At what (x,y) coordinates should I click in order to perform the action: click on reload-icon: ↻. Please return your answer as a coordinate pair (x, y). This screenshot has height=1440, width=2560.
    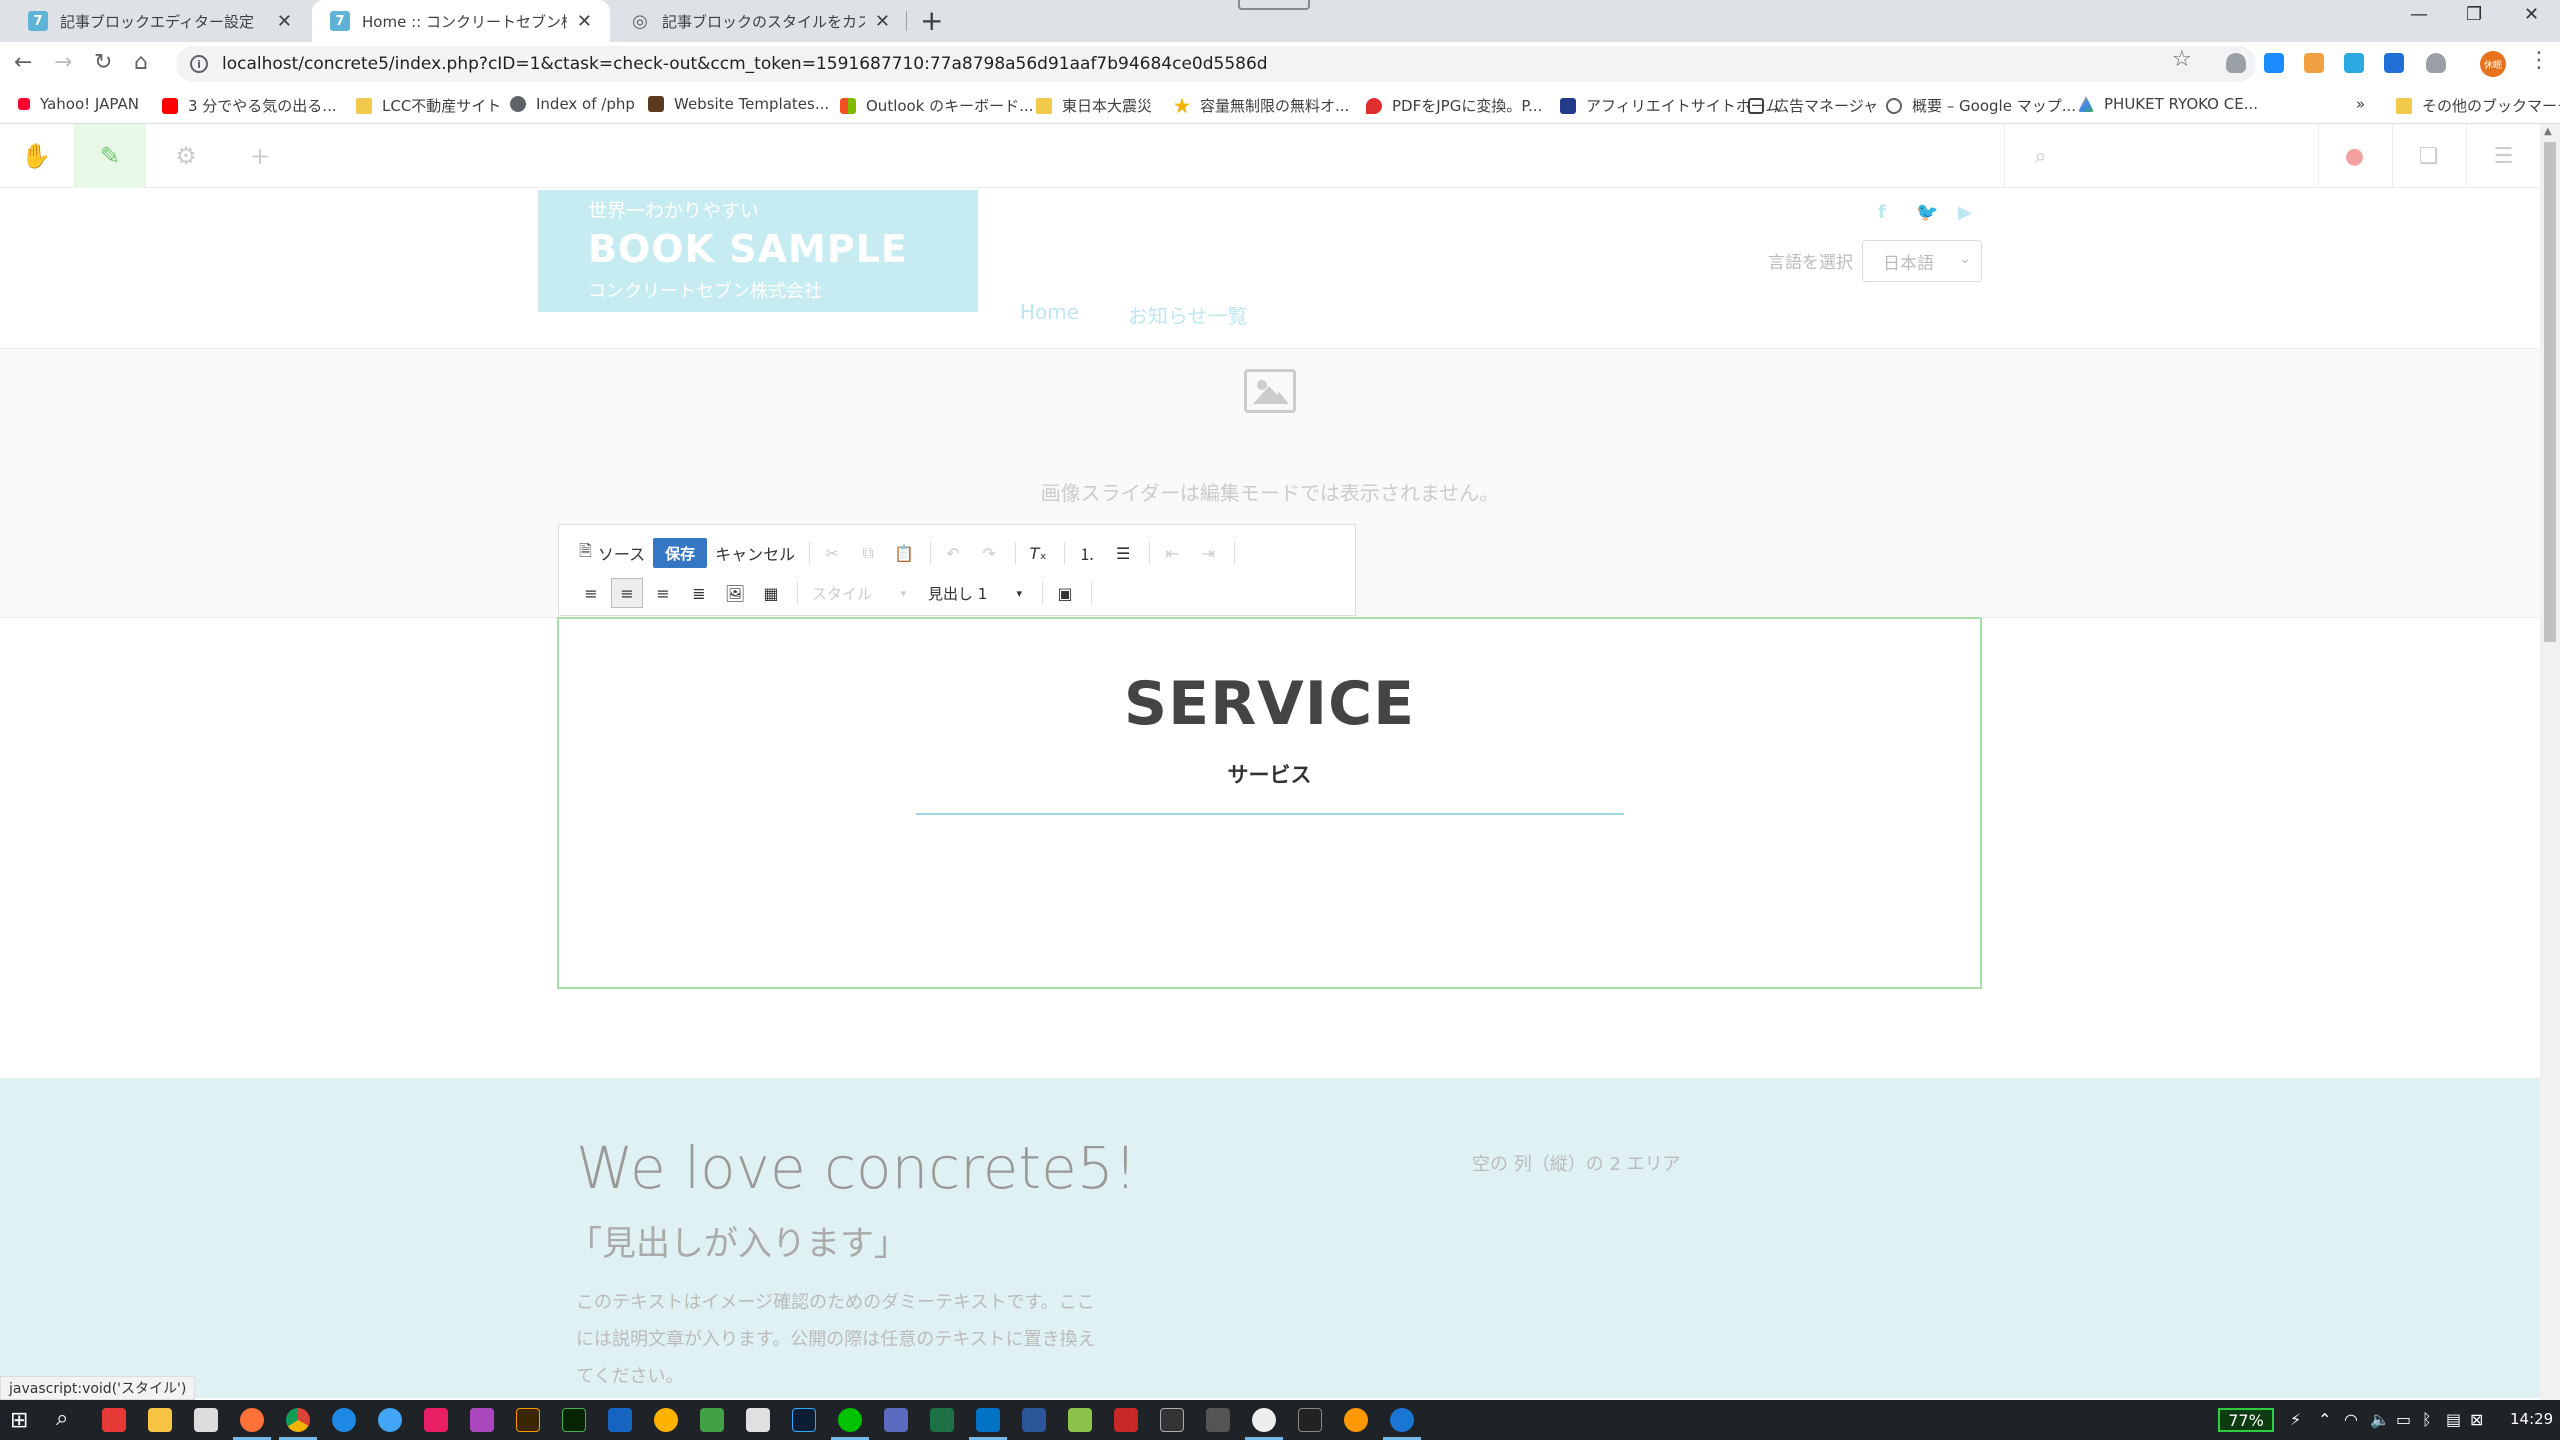
    Looking at the image, I should click on (103, 62).